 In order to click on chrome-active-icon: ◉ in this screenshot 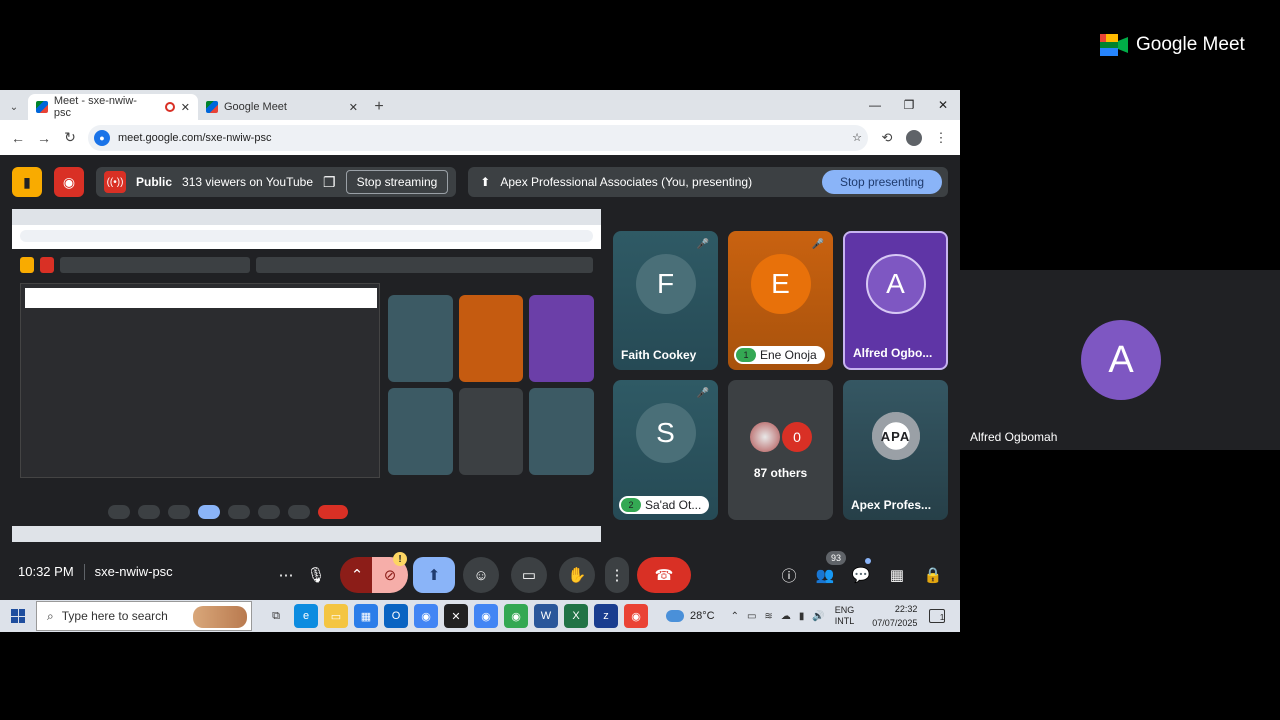, I will do `click(636, 616)`.